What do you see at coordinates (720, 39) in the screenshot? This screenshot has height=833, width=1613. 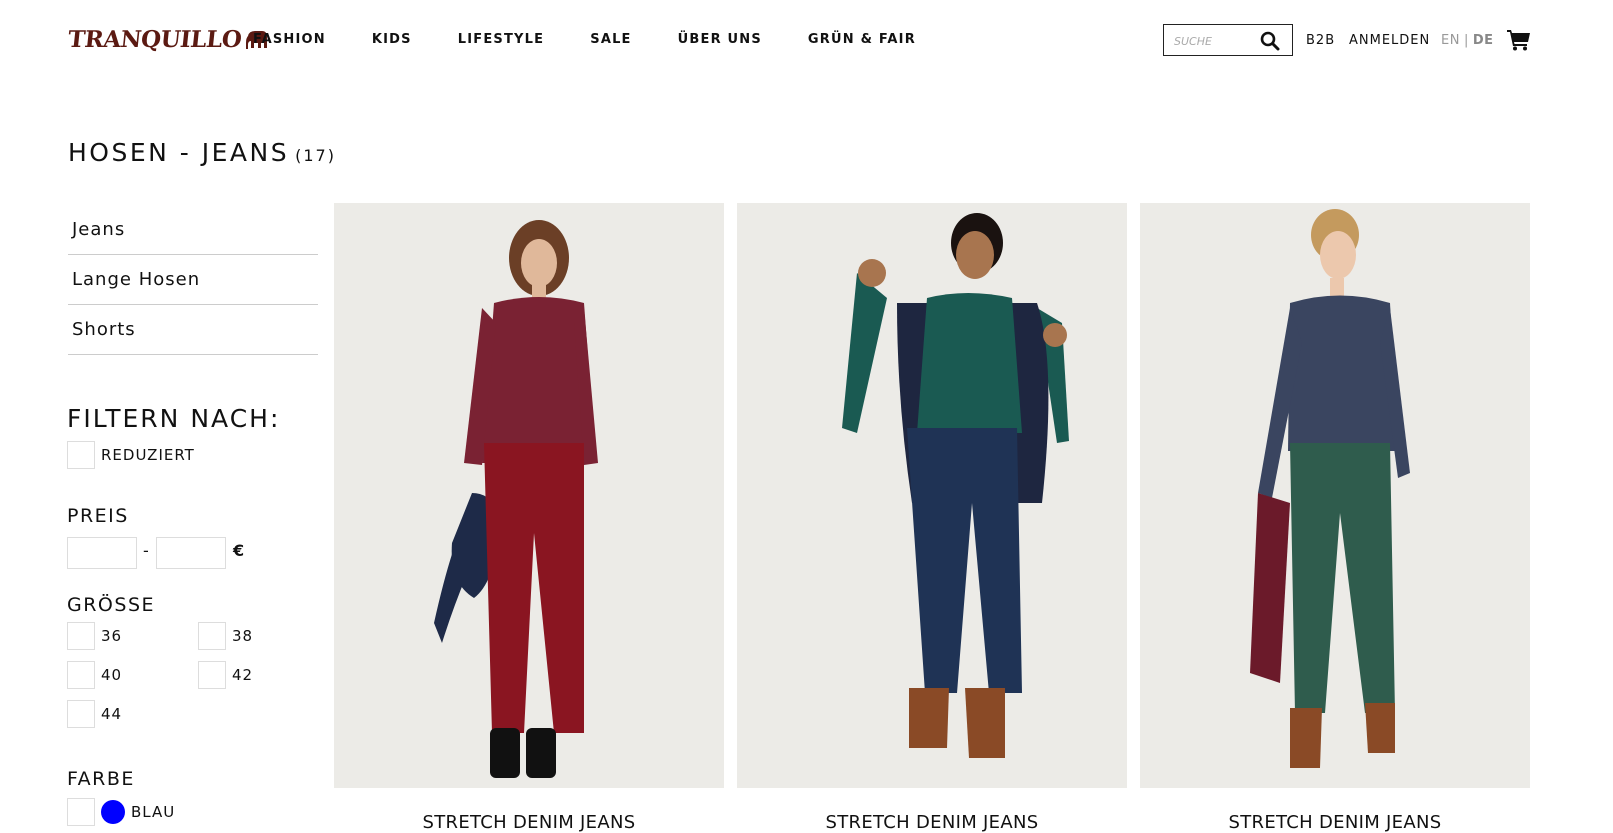 I see `nav-ueber-uns: ÜBER UNS` at bounding box center [720, 39].